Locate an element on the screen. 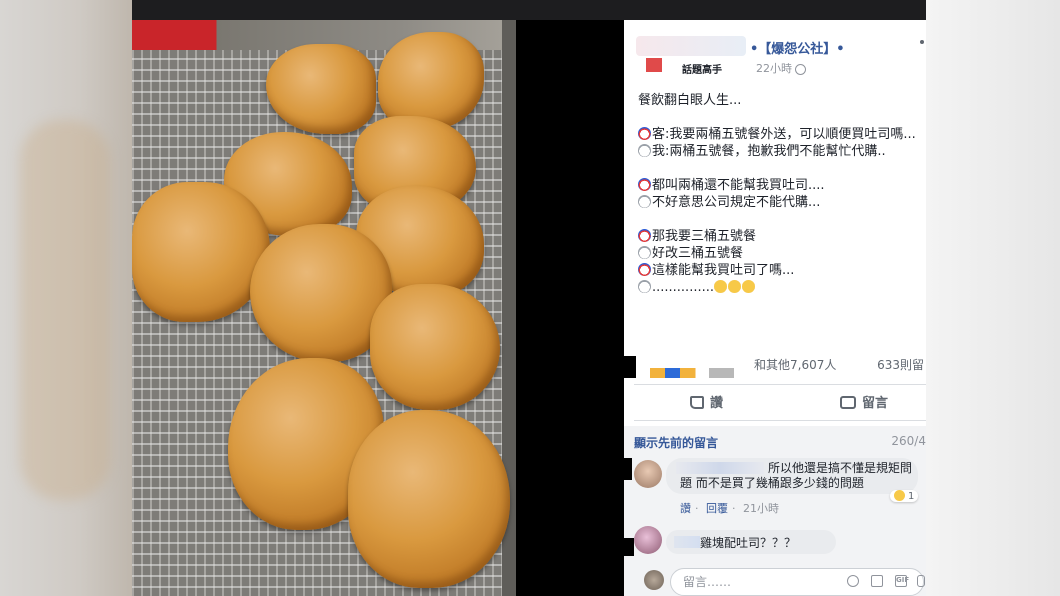 Image resolution: width=1060 pixels, height=596 pixels. comment-input is located at coordinates (753, 582).